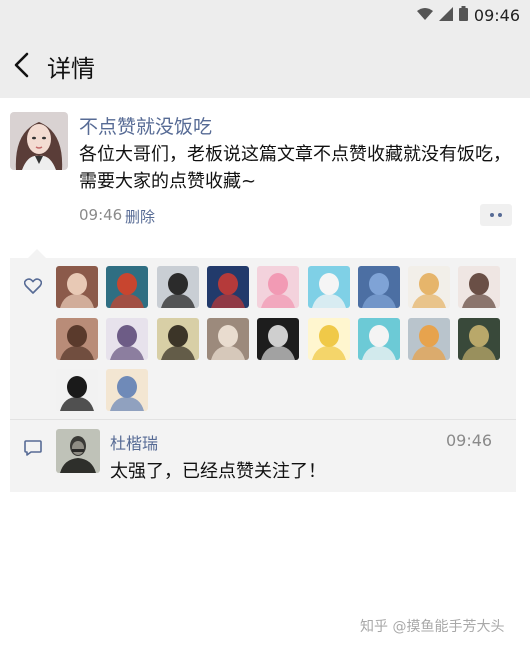  I want to click on post-content: 各位大哥们，老板说这篇文章不点赞收藏就没有饭吃，需要大家的点赞收藏~, so click(295, 168).